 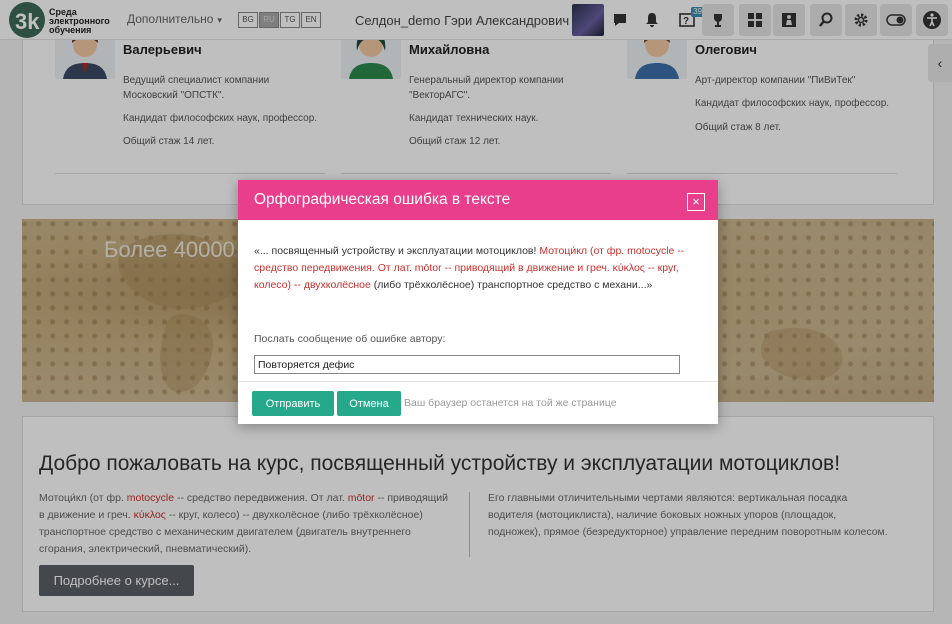 I want to click on dialog-note: Ваш браузер останется на той же странице, so click(x=510, y=403).